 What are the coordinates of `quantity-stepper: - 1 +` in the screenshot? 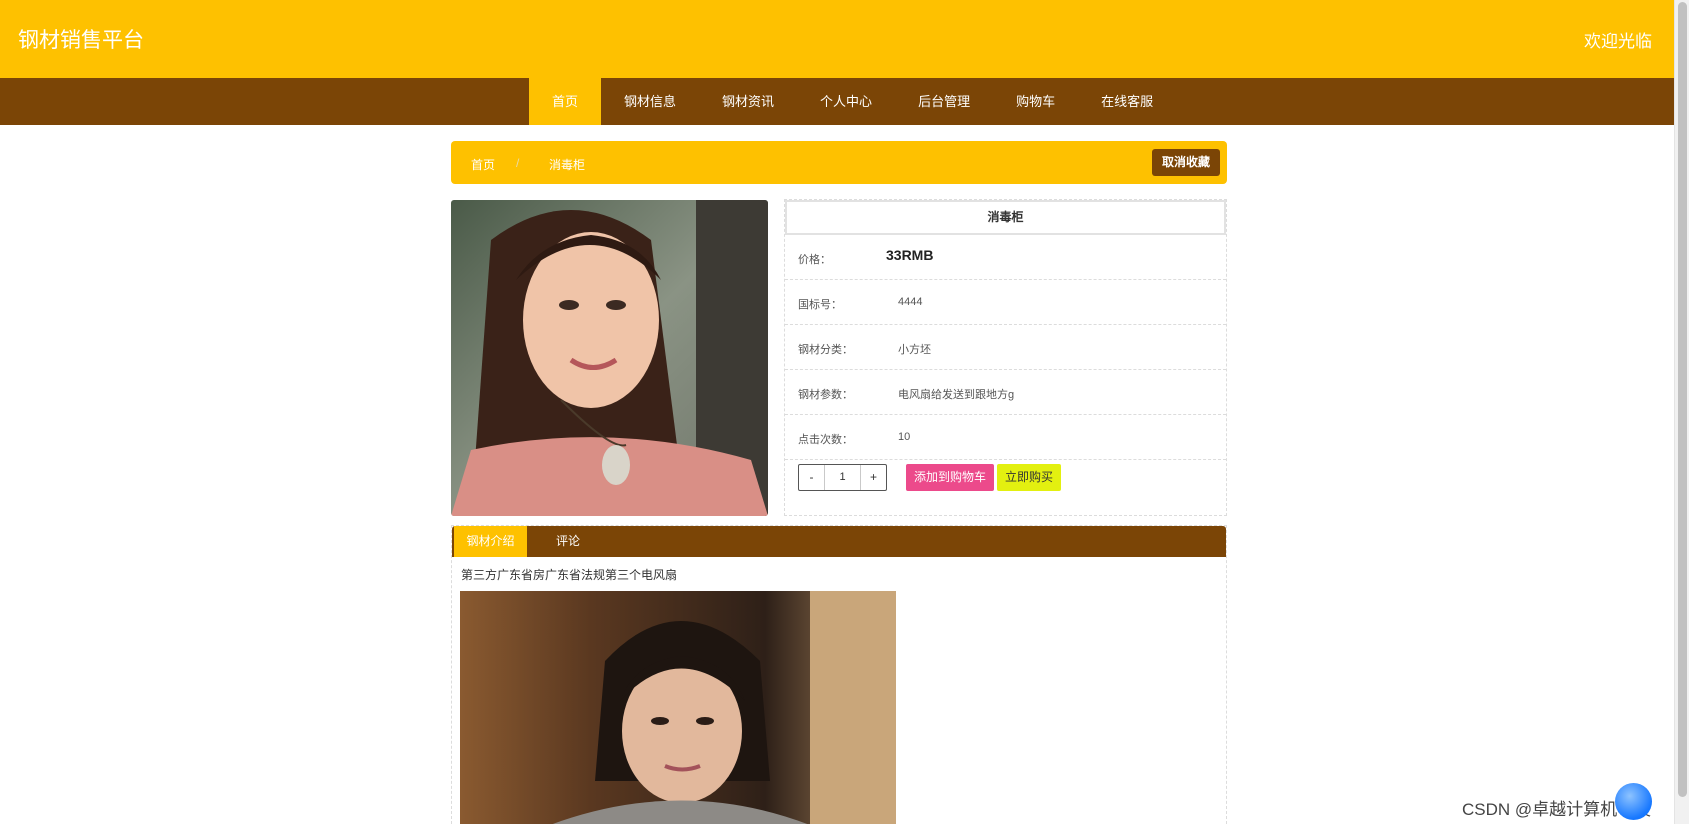 It's located at (842, 477).